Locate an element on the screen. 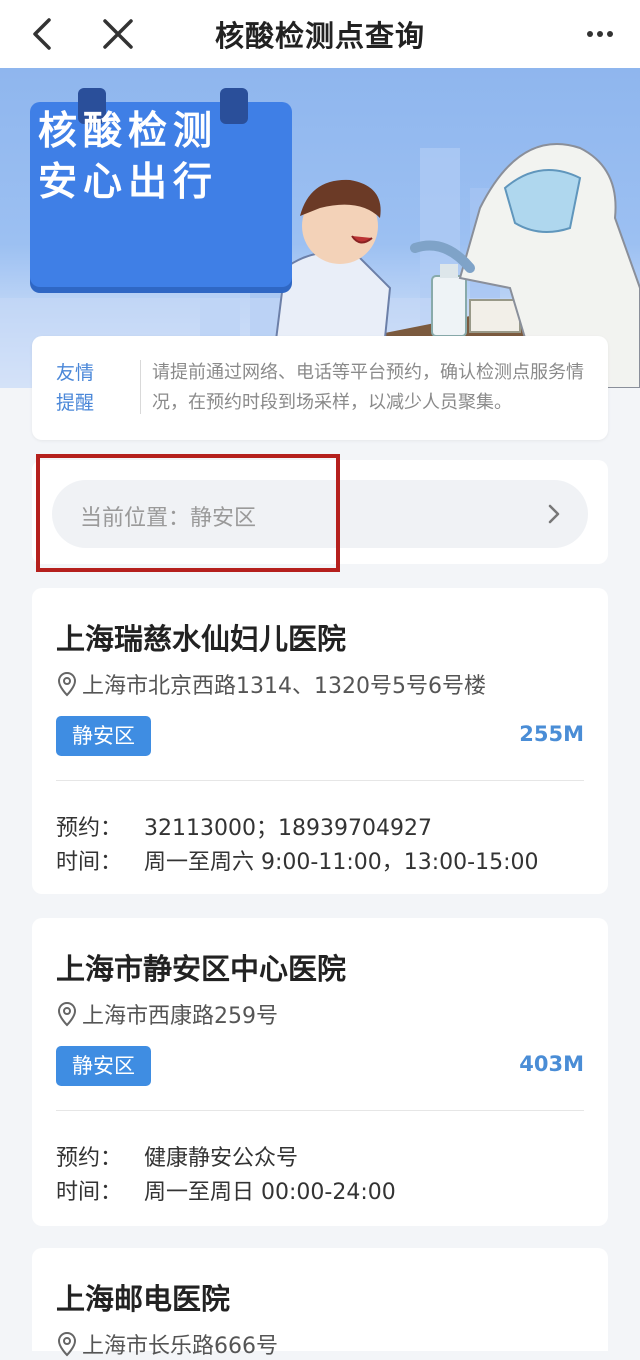 This screenshot has width=640, height=1360. back-arrow-icon is located at coordinates (44, 34).